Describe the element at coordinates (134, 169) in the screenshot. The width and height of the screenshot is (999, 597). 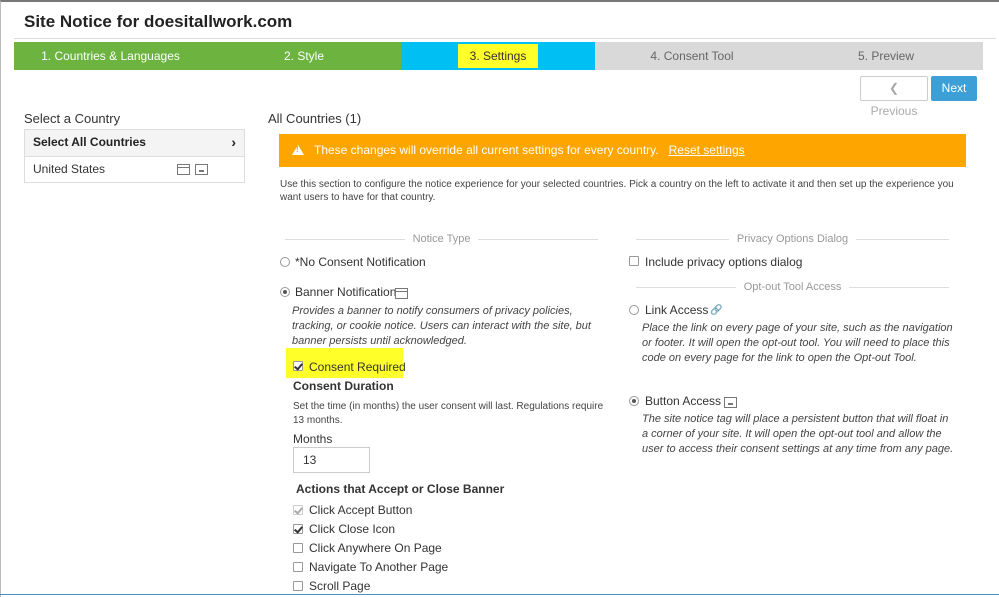
I see `country-item-united-states: United States` at that location.